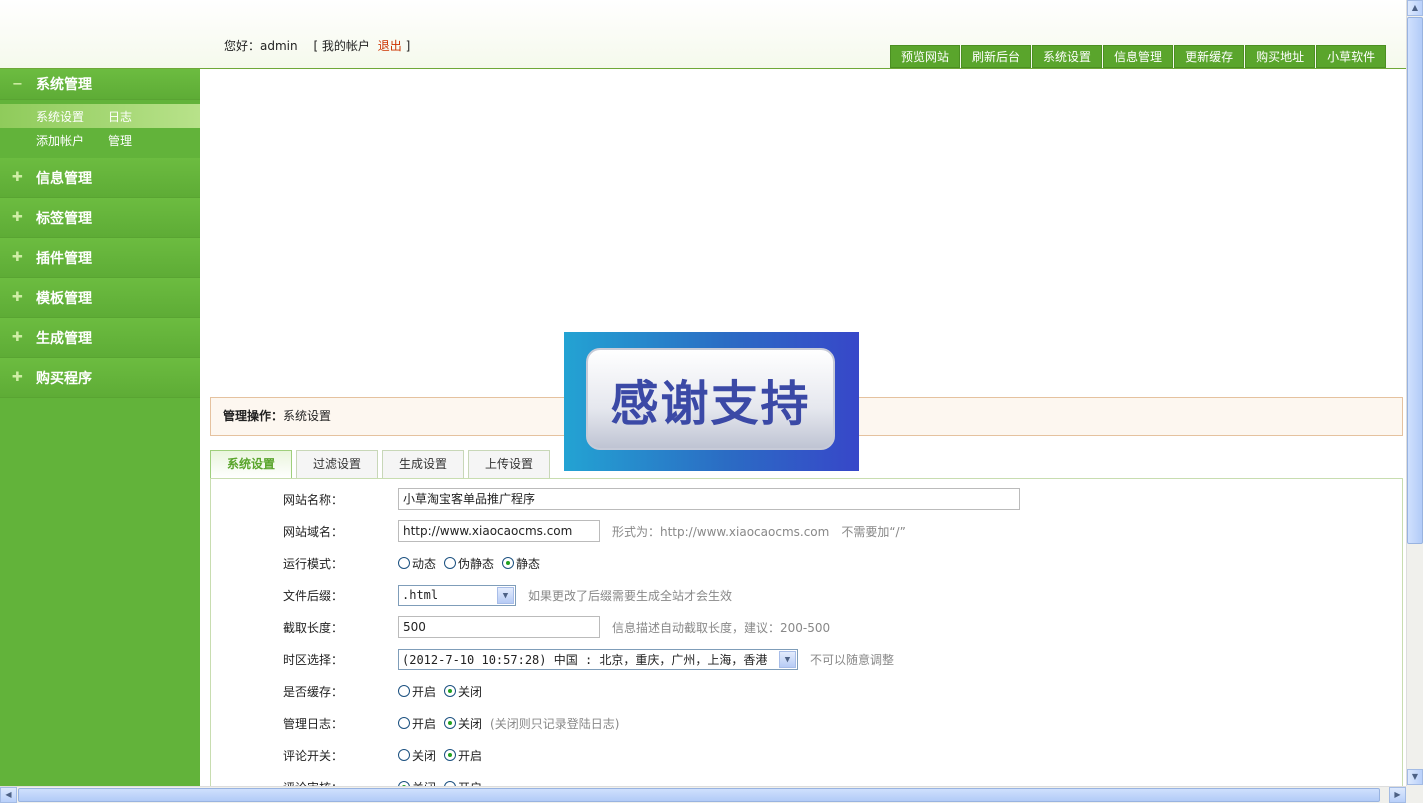 This screenshot has width=1423, height=803. Describe the element at coordinates (509, 464) in the screenshot. I see `tab-upload-settings: 上传设置` at that location.